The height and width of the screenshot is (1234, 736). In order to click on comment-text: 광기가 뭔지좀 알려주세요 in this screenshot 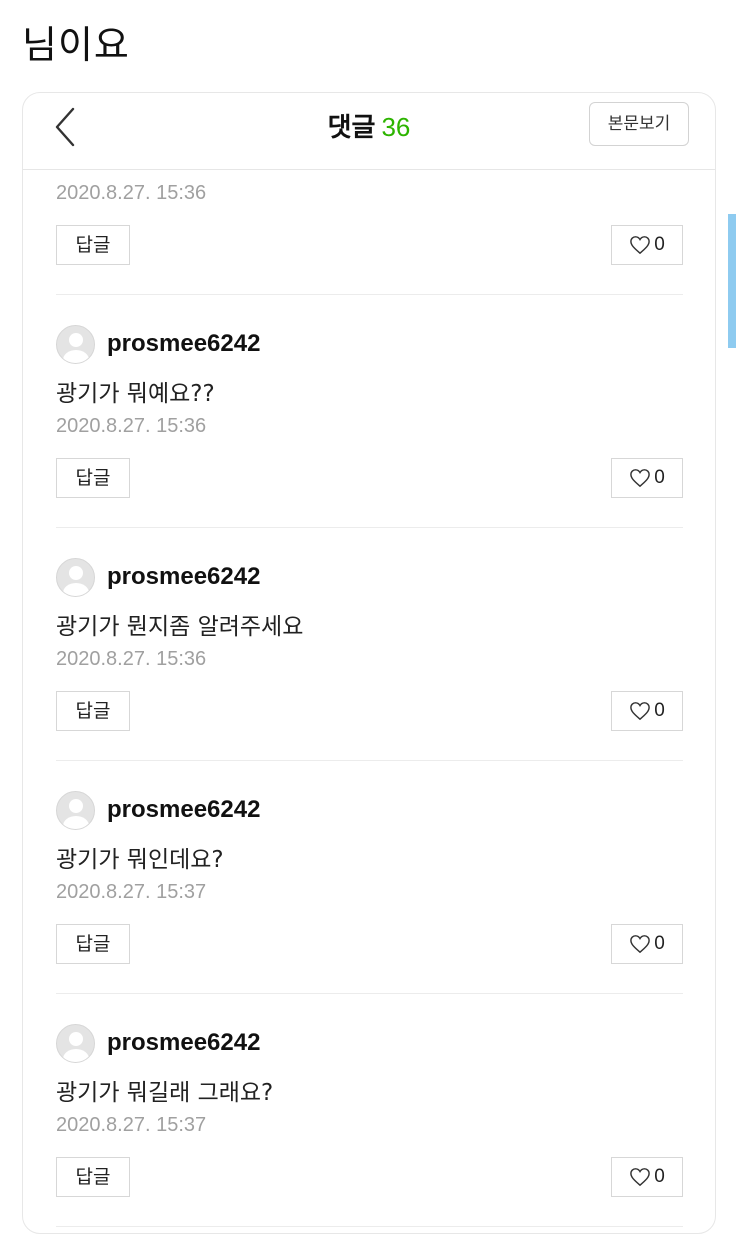, I will do `click(180, 627)`.